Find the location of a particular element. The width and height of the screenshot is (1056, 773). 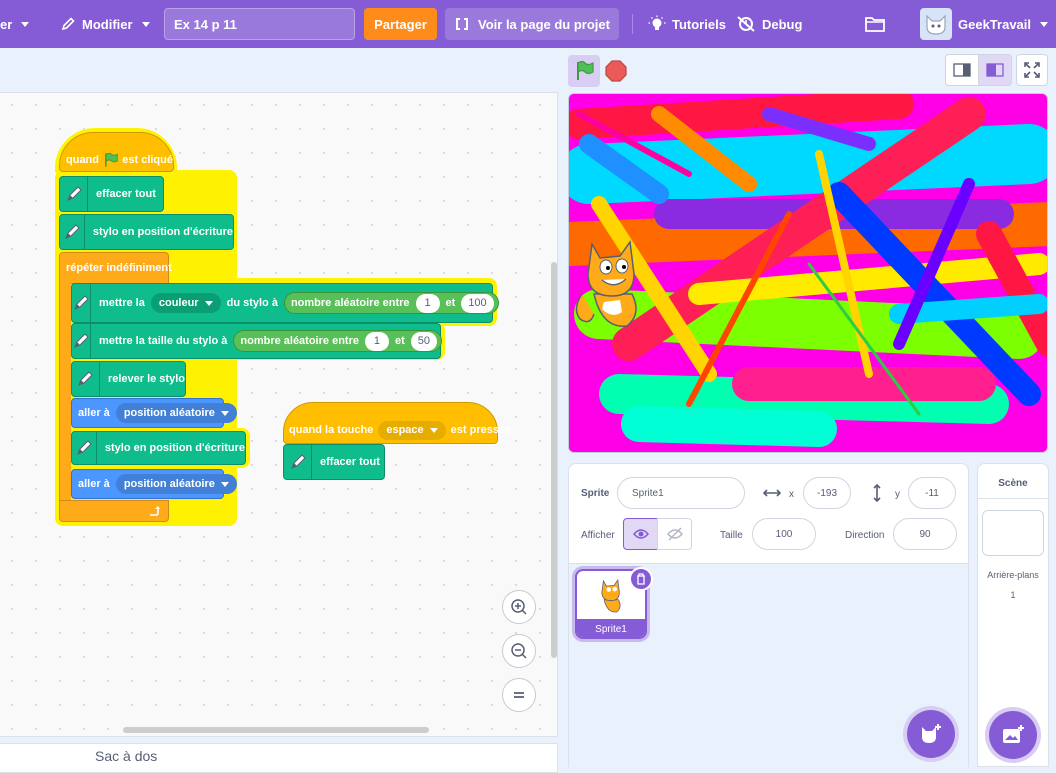

pencil-icon is located at coordinates (68, 24).